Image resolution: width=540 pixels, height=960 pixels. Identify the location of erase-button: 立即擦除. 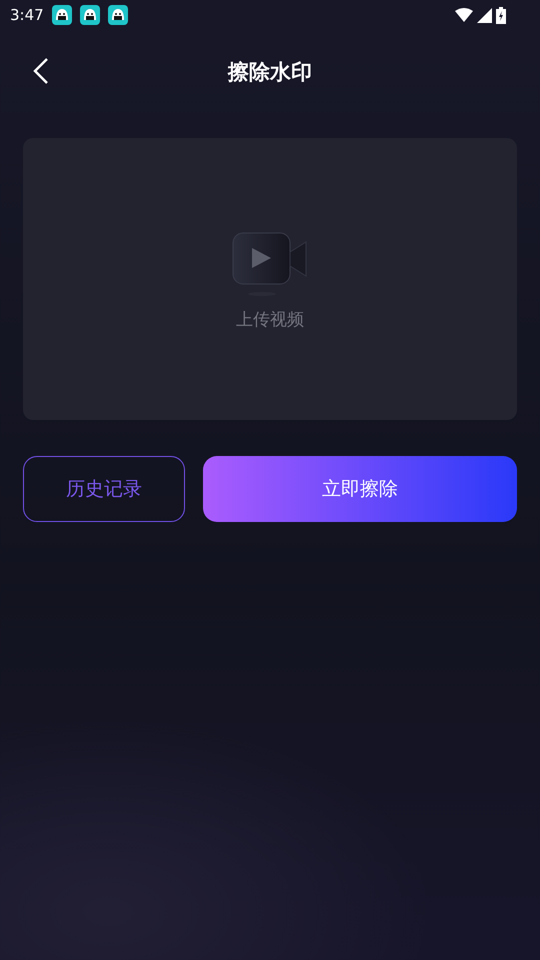
(360, 489).